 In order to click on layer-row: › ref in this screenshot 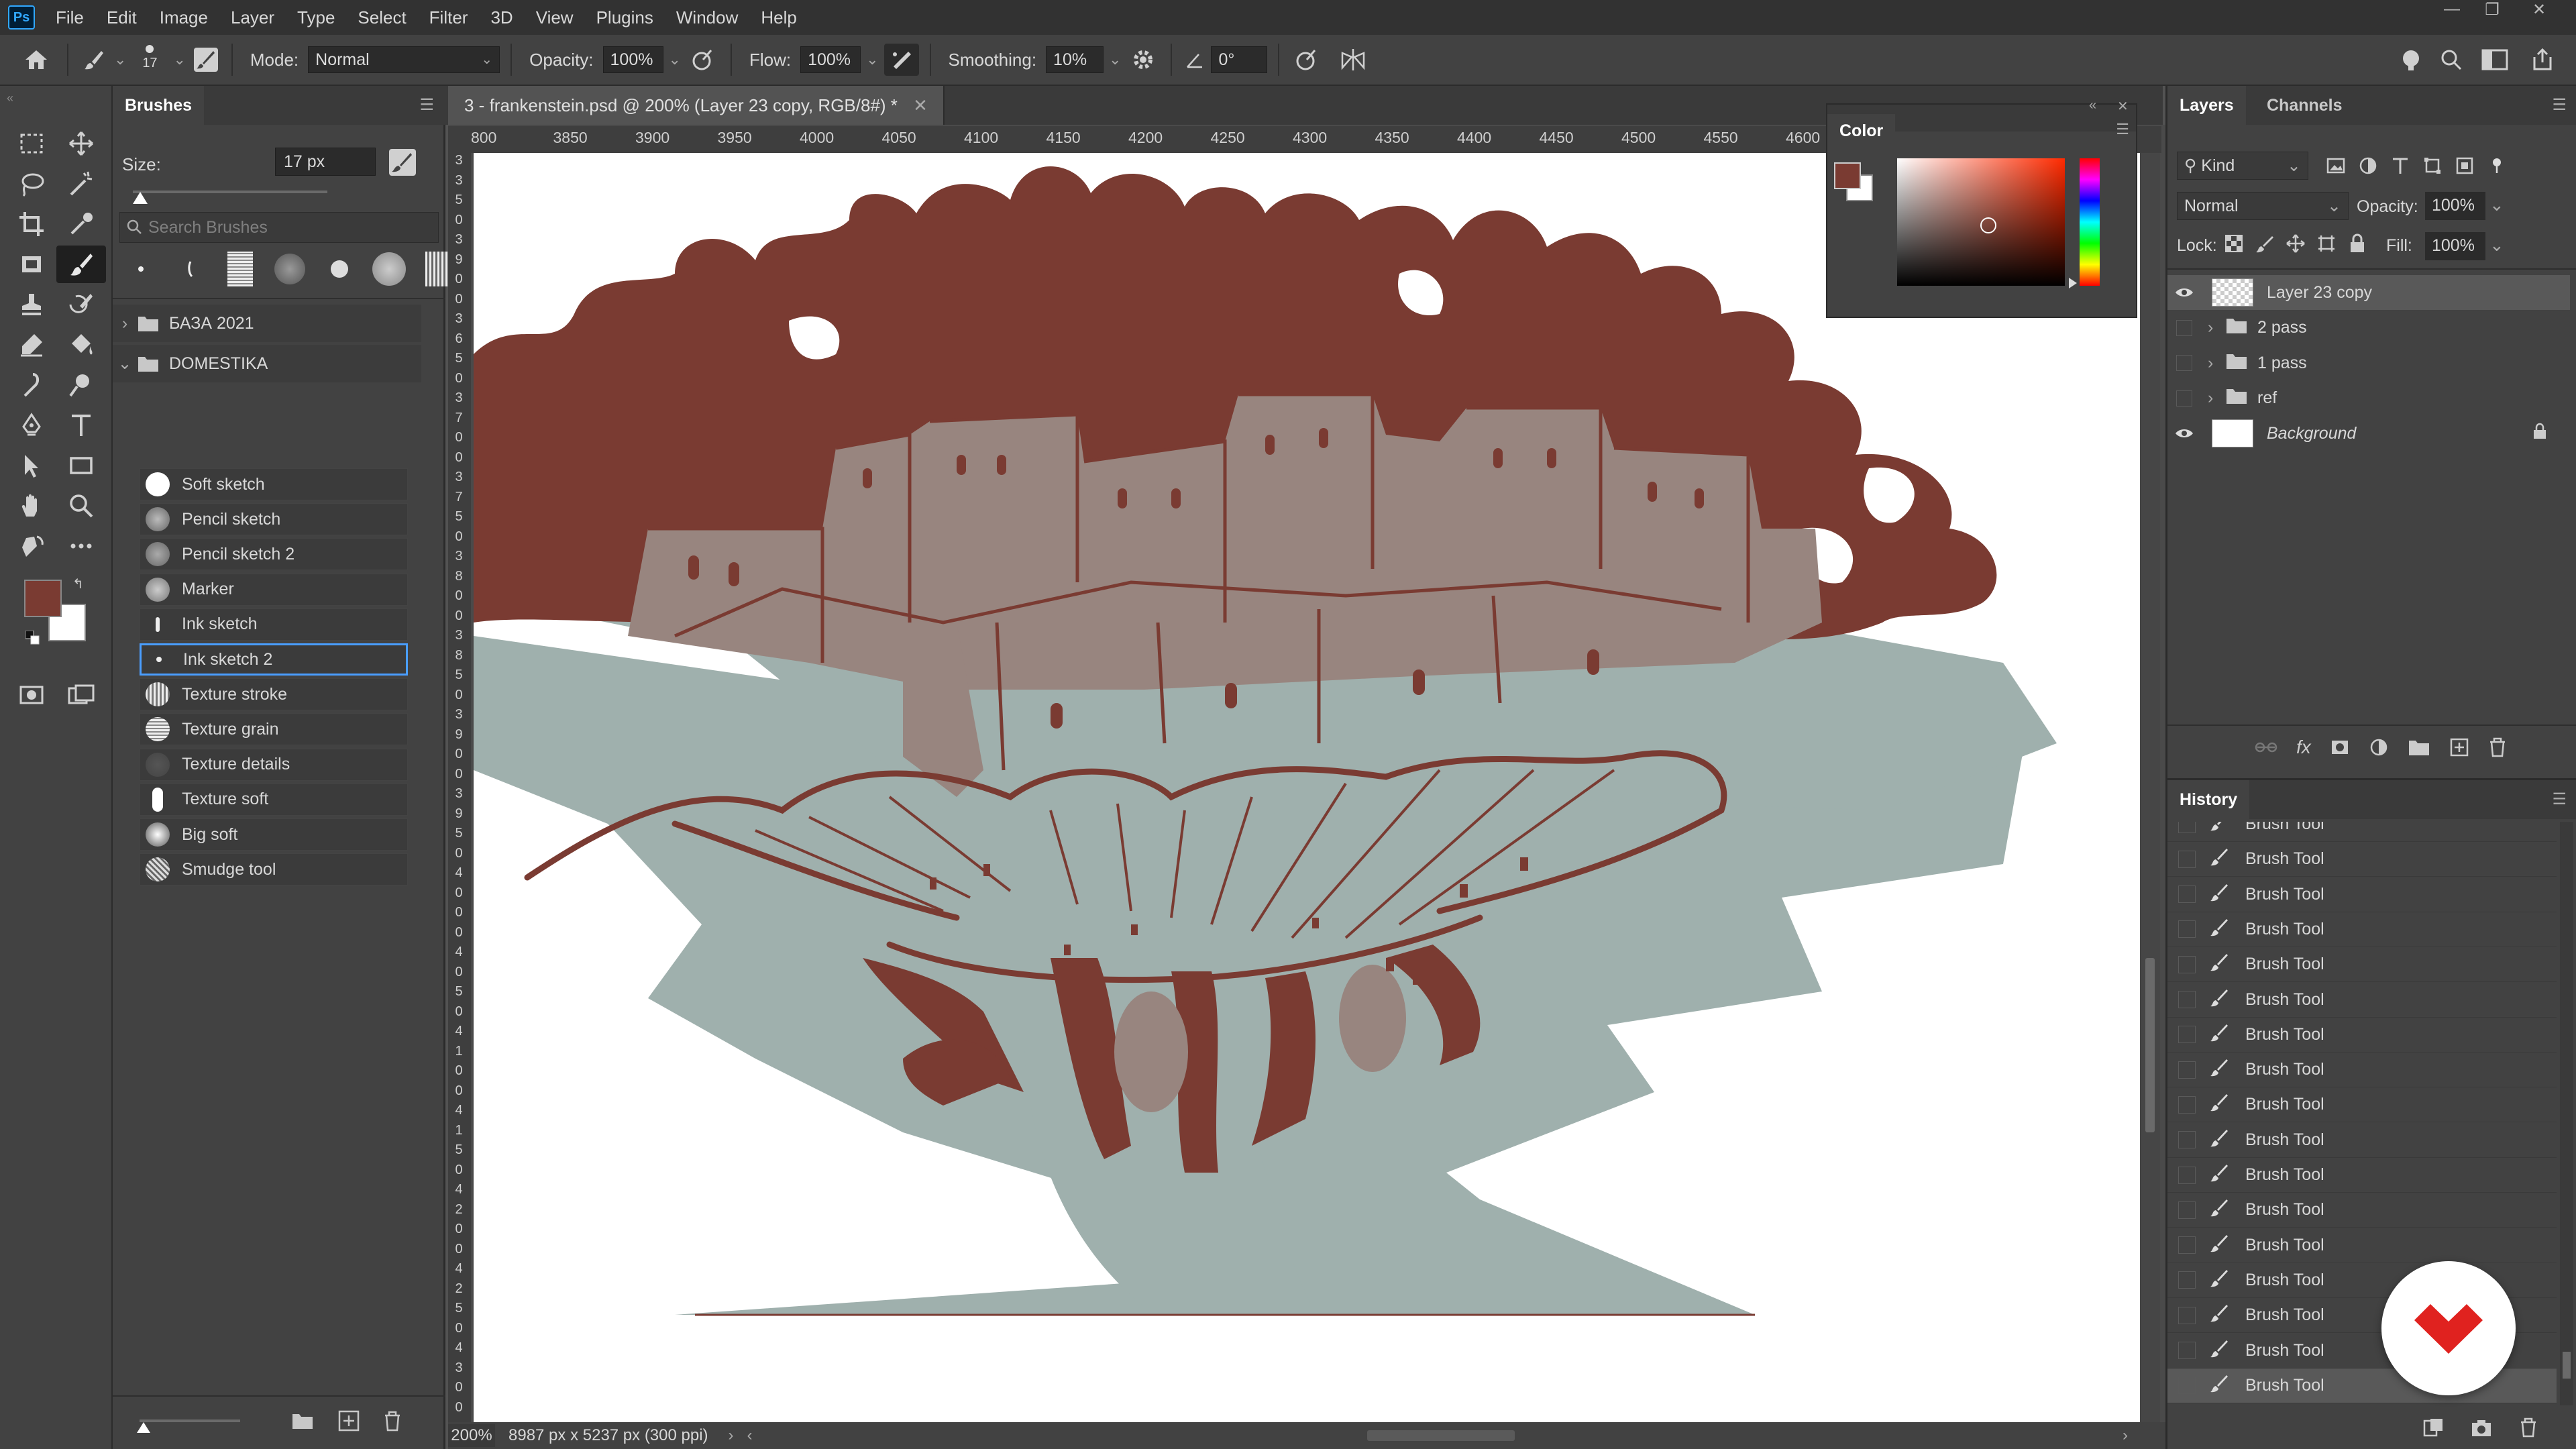, I will do `click(2368, 398)`.